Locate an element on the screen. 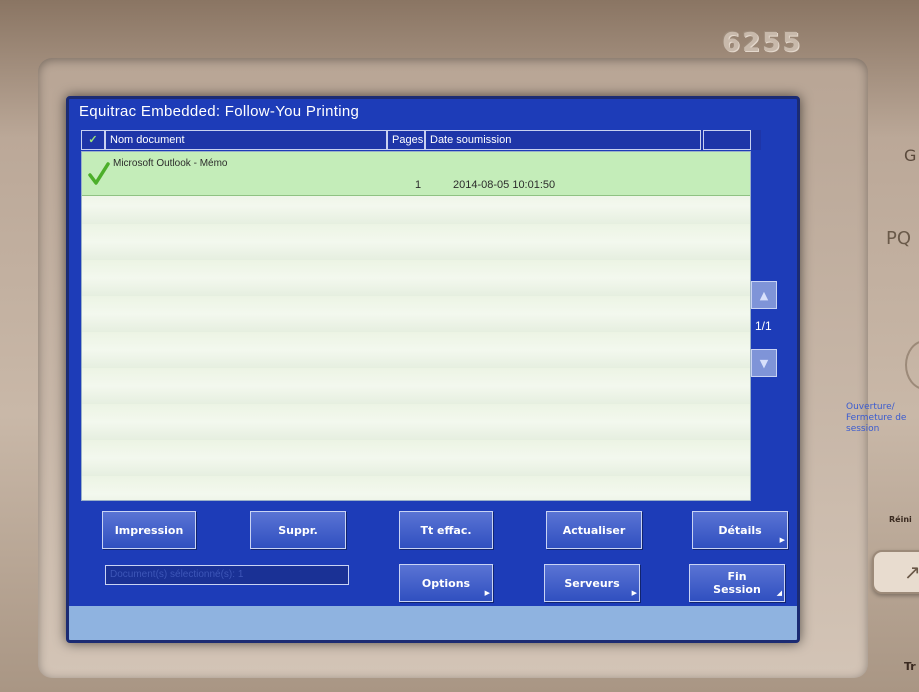 Image resolution: width=919 pixels, height=692 pixels. login-logout-label: Ouverture/ Fermeture de session is located at coordinates (876, 418).